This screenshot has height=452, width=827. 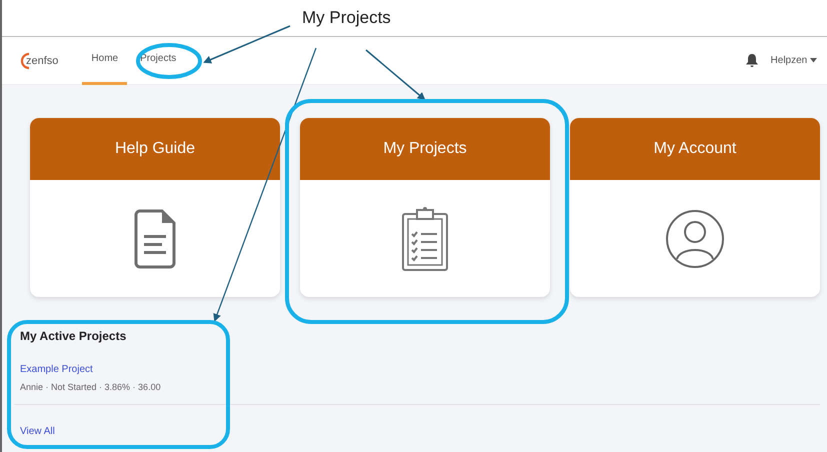 I want to click on bell-icon, so click(x=751, y=60).